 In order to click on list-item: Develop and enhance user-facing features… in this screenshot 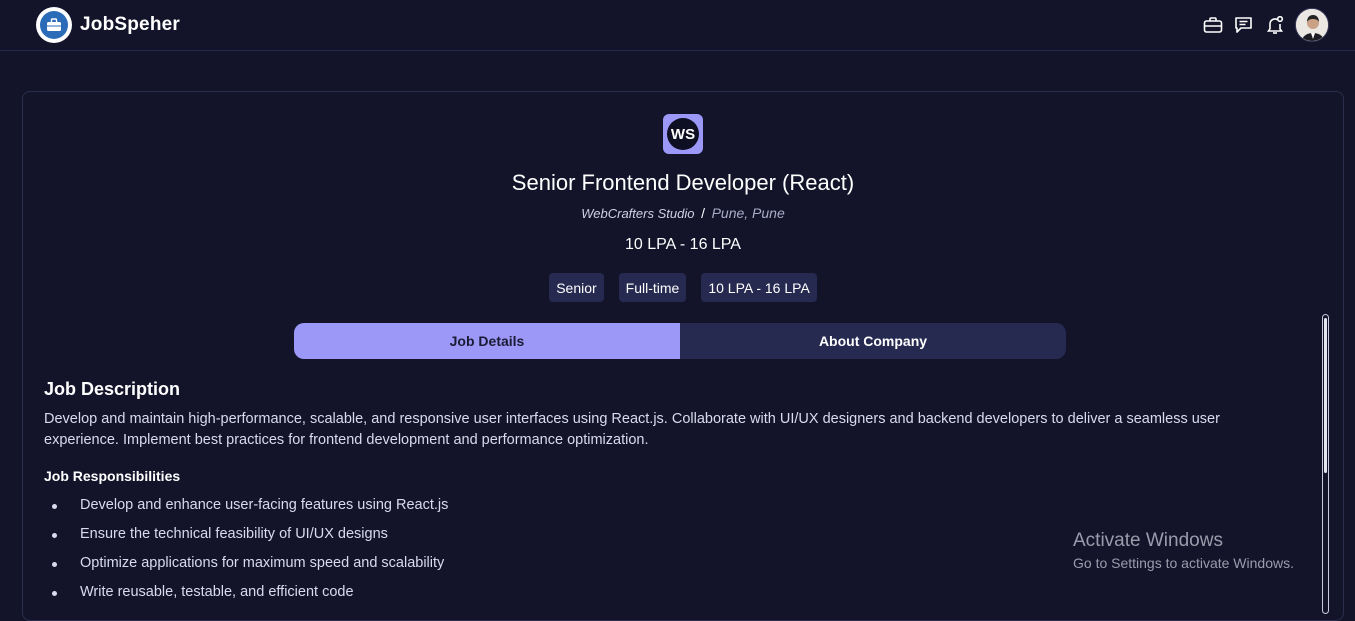, I will do `click(246, 511)`.